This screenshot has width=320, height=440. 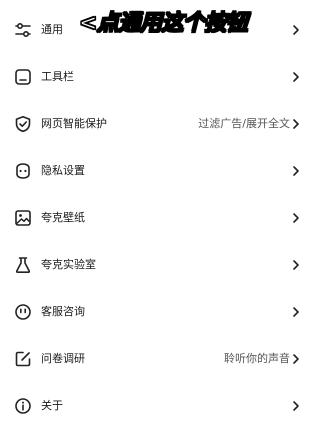 What do you see at coordinates (23, 312) in the screenshot?
I see `support-face-icon` at bounding box center [23, 312].